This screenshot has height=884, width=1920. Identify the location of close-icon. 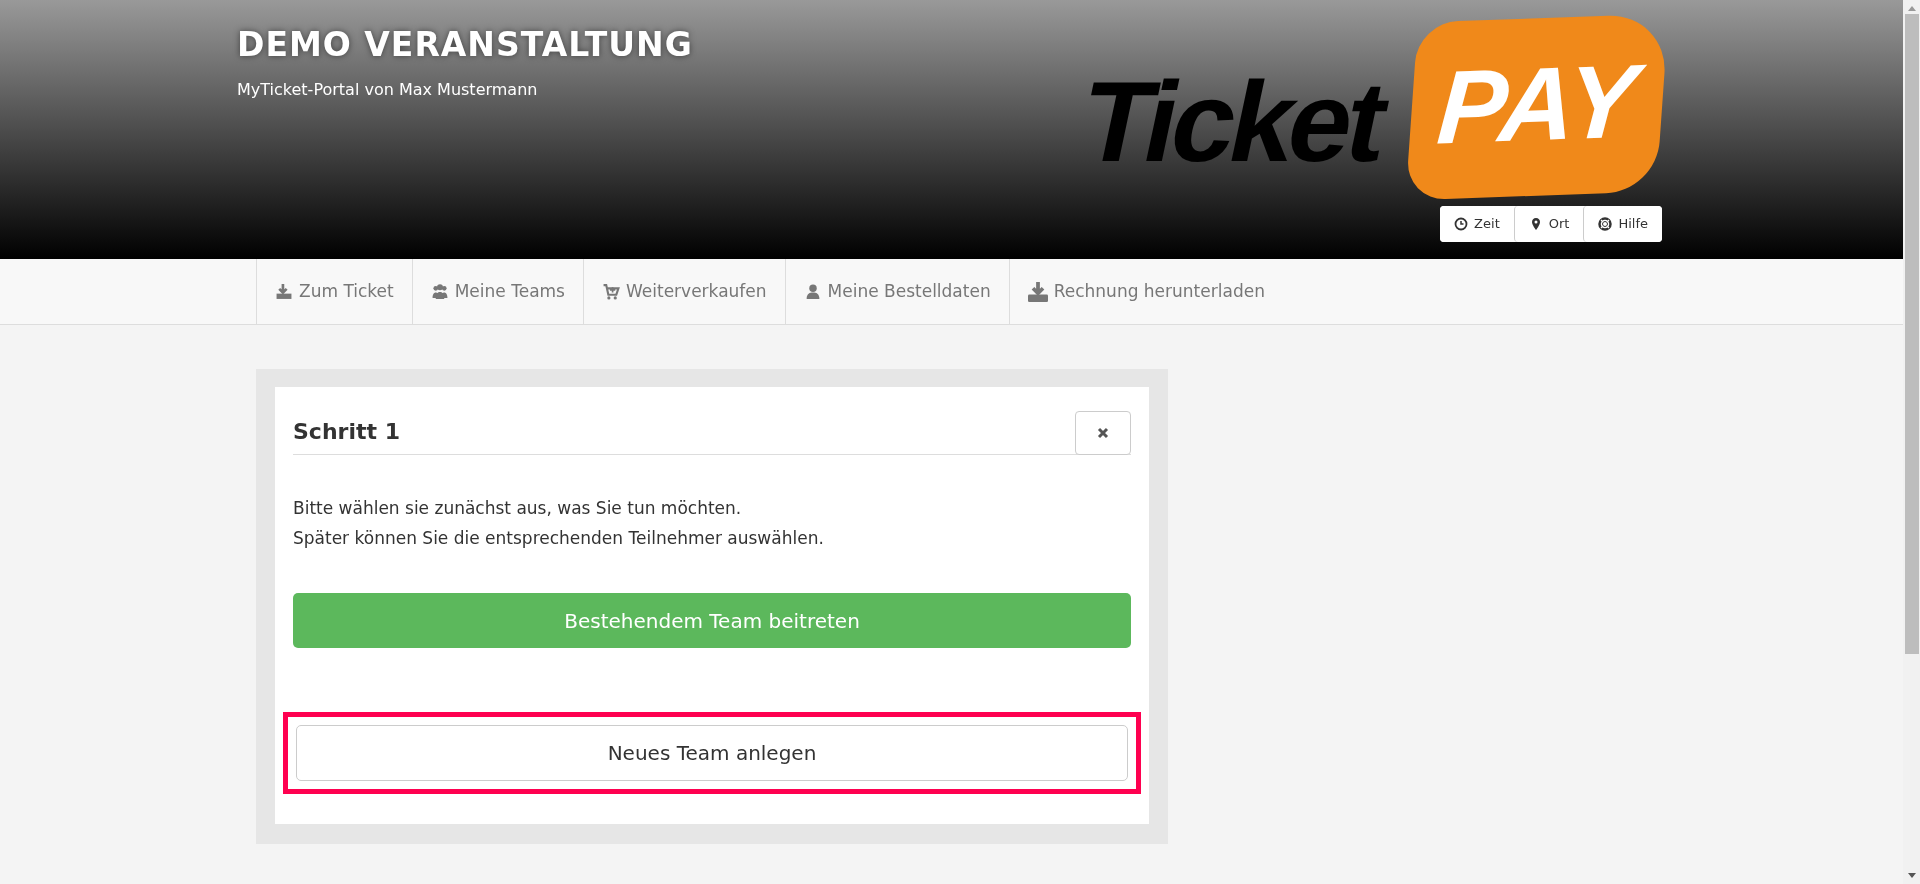
(1103, 432).